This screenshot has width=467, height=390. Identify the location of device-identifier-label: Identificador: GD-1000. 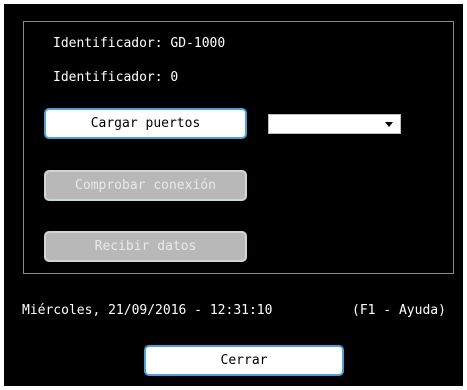
(139, 43).